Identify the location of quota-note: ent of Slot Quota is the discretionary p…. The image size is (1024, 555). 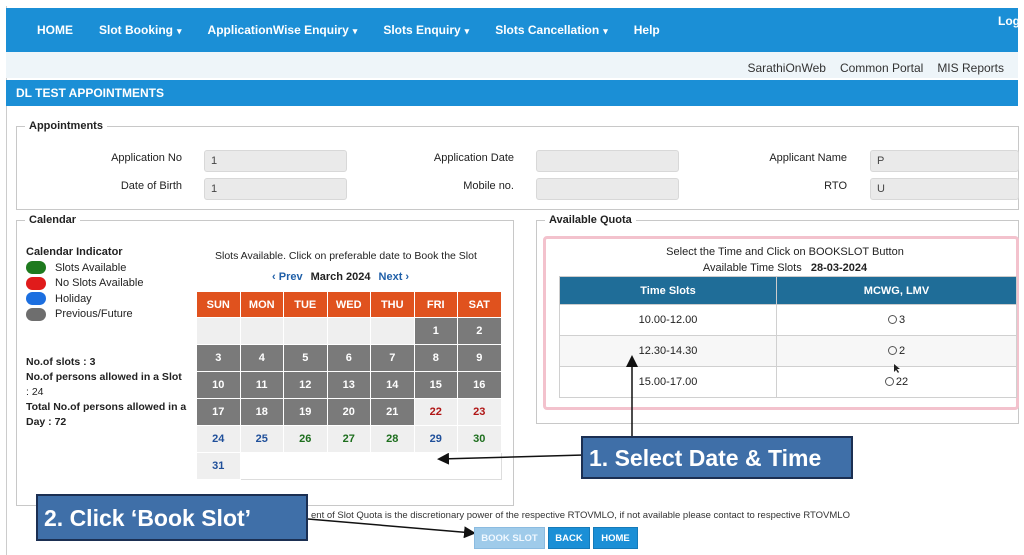
(580, 515).